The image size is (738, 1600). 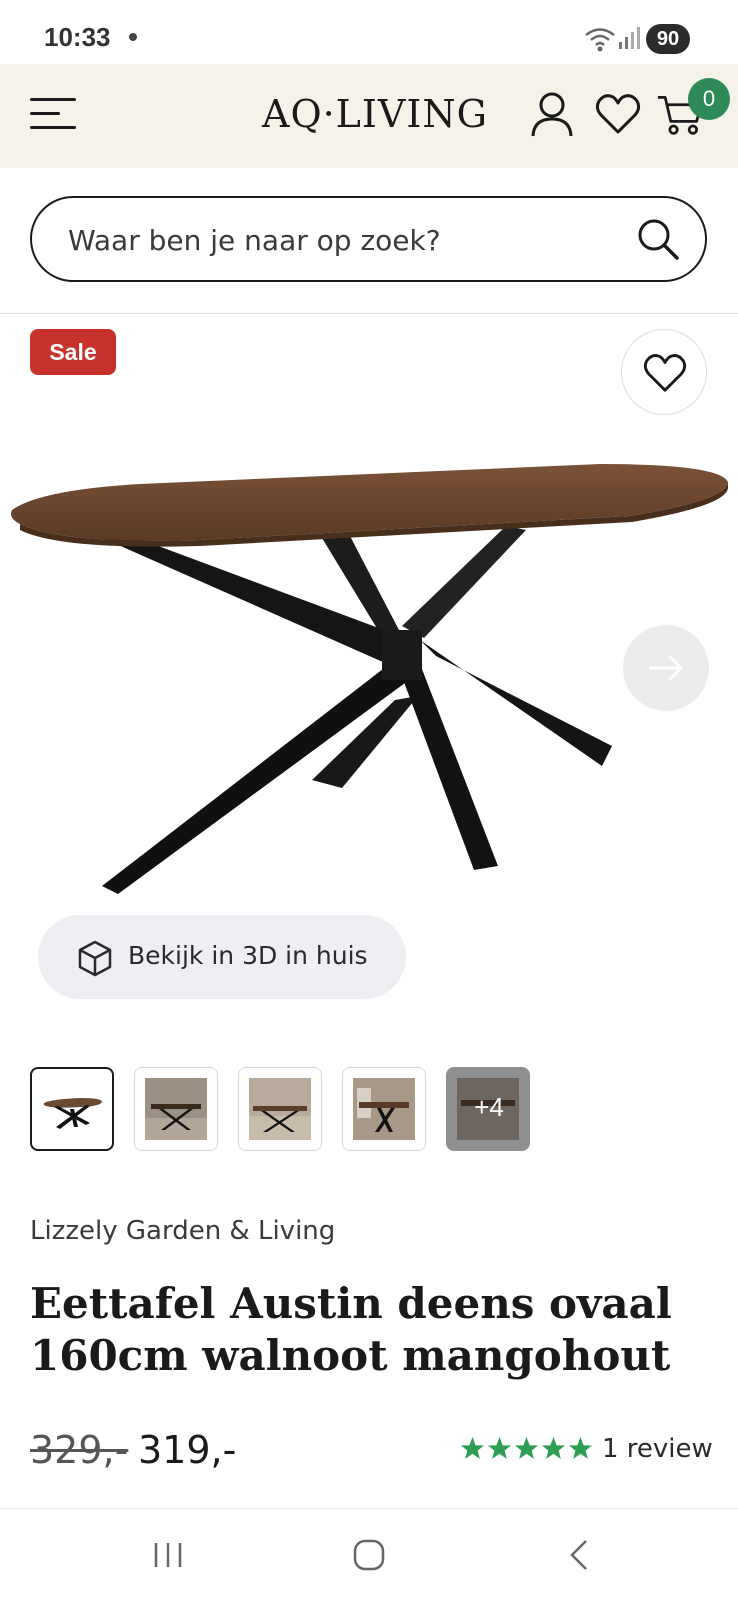 I want to click on sale-badge: Sale, so click(x=73, y=352).